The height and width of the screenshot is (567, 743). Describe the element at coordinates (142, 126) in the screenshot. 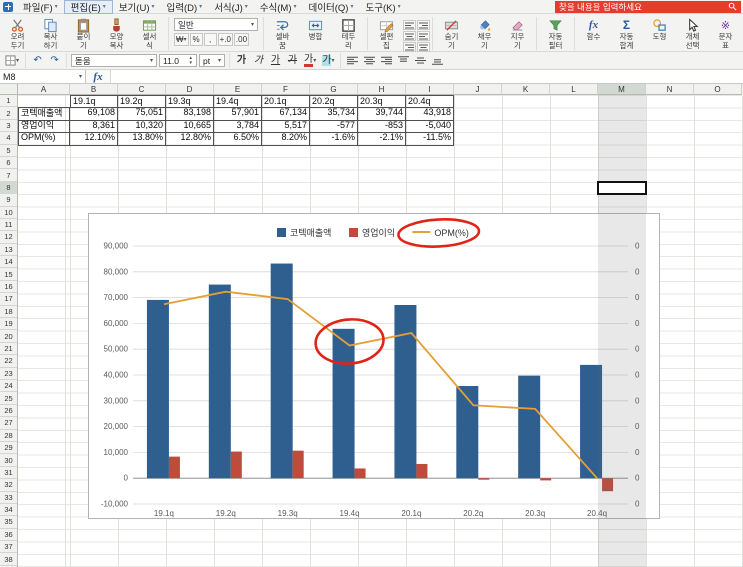

I see `cell: 10,320` at that location.